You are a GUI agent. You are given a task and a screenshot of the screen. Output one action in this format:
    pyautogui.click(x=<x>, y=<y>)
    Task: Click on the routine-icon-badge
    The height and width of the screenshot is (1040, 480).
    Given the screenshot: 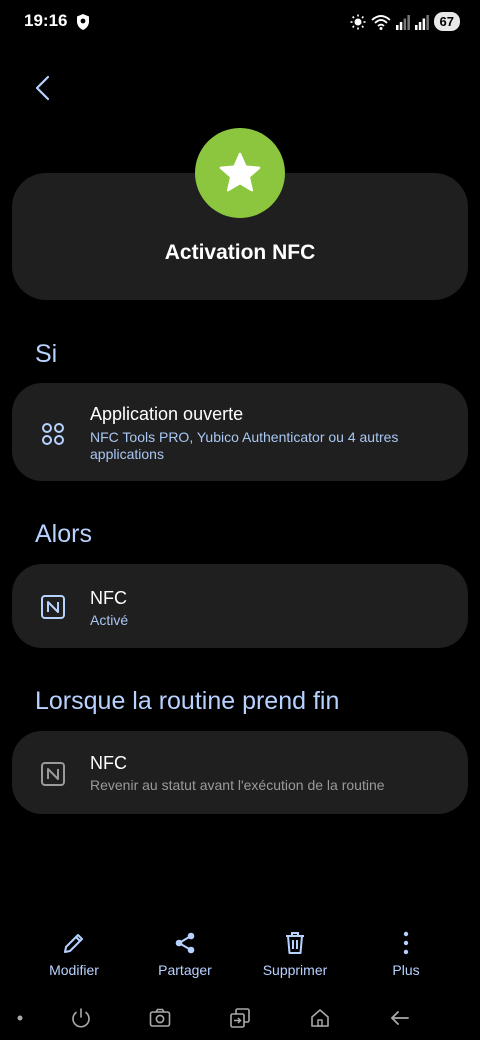 What is the action you would take?
    pyautogui.click(x=240, y=173)
    